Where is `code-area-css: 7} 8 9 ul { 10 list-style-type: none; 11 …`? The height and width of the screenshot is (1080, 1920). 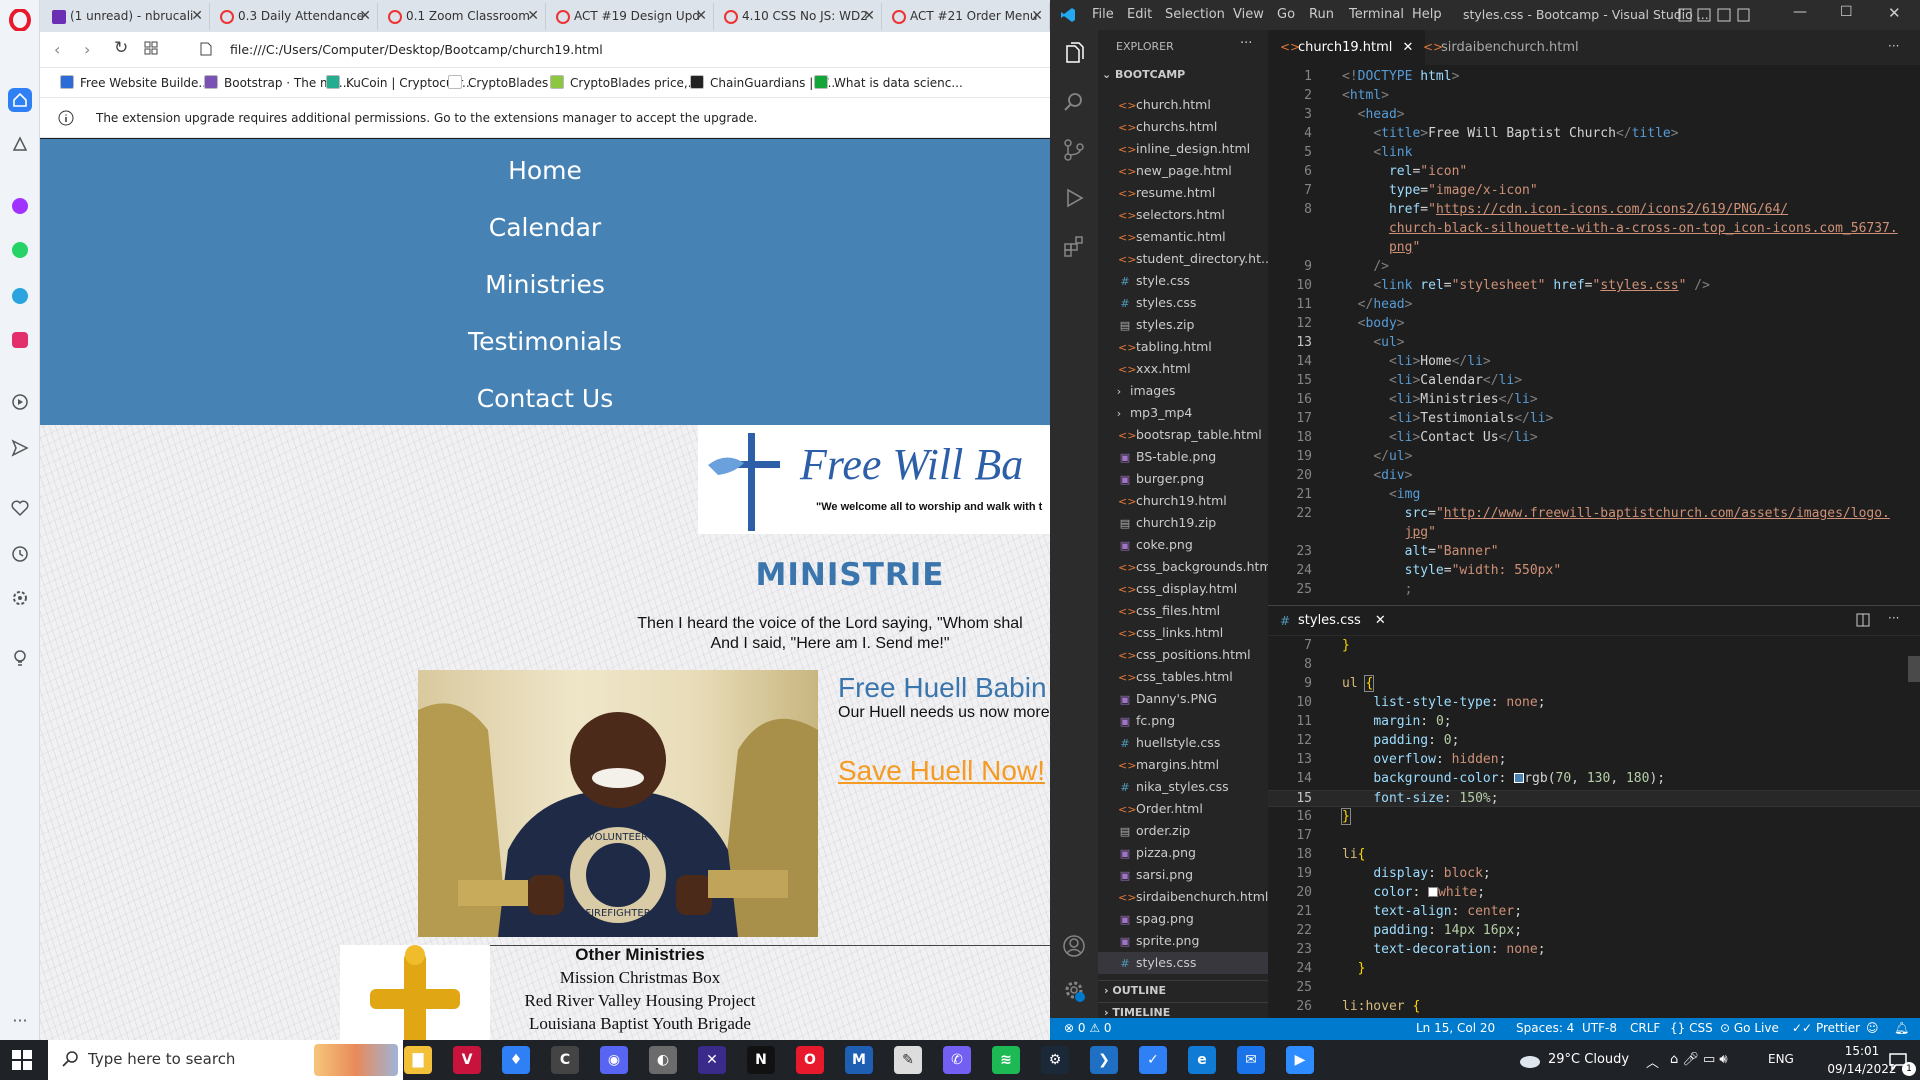
code-area-css: 7} 8 9 ul { 10 list-style-type: none; 11 … is located at coordinates (1594, 833).